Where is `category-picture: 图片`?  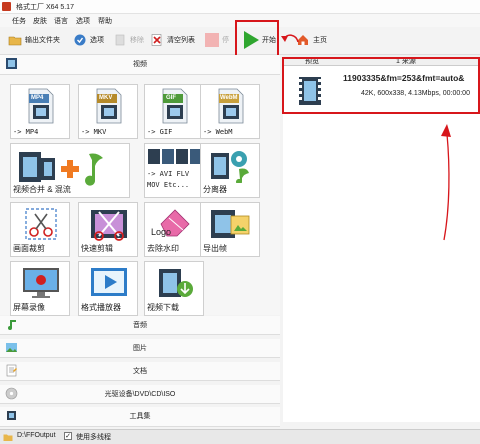 category-picture: 图片 is located at coordinates (140, 348).